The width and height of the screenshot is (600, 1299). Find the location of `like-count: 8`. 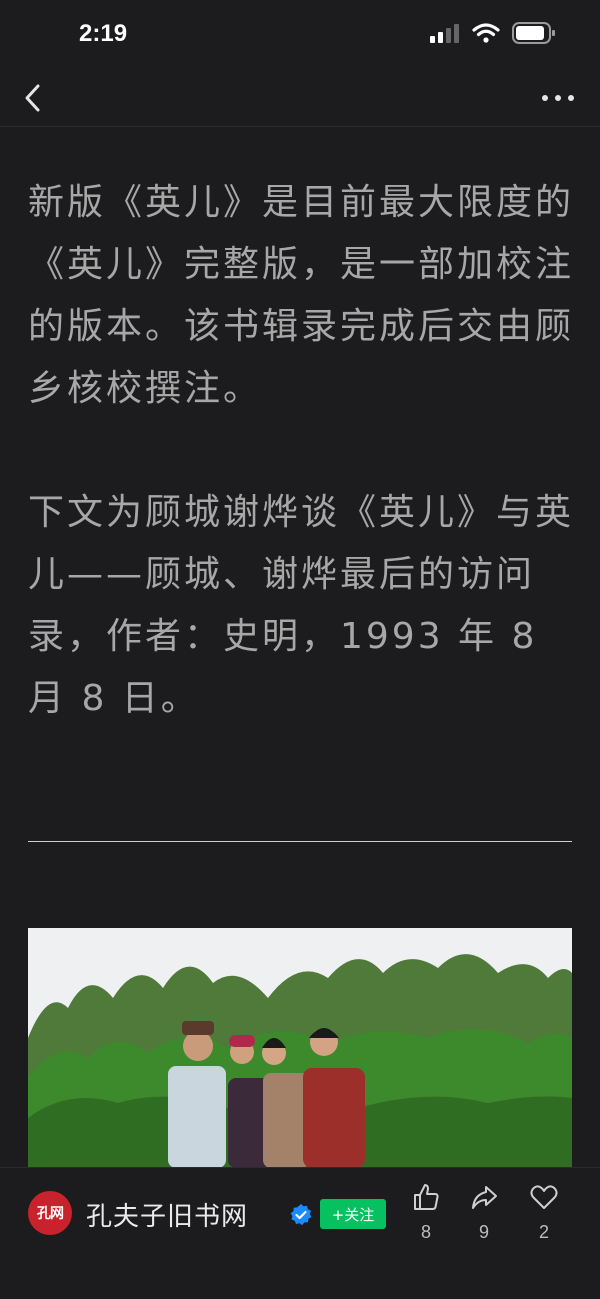

like-count: 8 is located at coordinates (425, 1232).